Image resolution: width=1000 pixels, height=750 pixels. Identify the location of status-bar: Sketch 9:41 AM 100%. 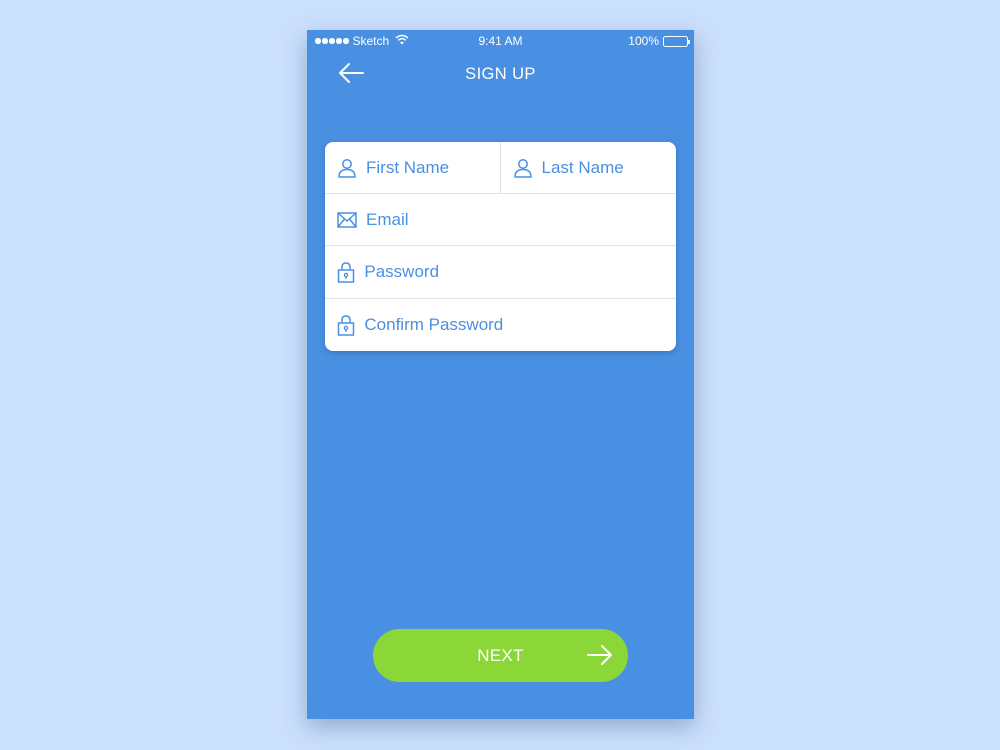
(500, 41).